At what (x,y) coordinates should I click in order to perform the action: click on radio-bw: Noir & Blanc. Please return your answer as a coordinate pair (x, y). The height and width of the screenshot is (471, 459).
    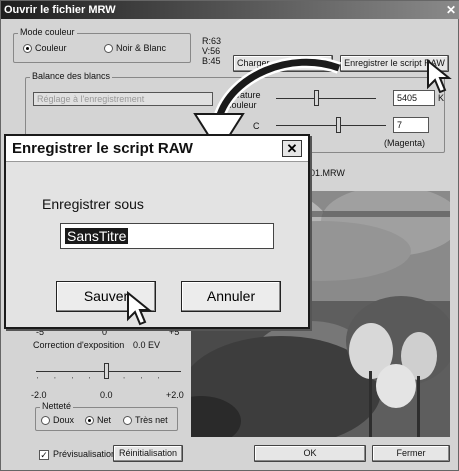
    Looking at the image, I should click on (135, 48).